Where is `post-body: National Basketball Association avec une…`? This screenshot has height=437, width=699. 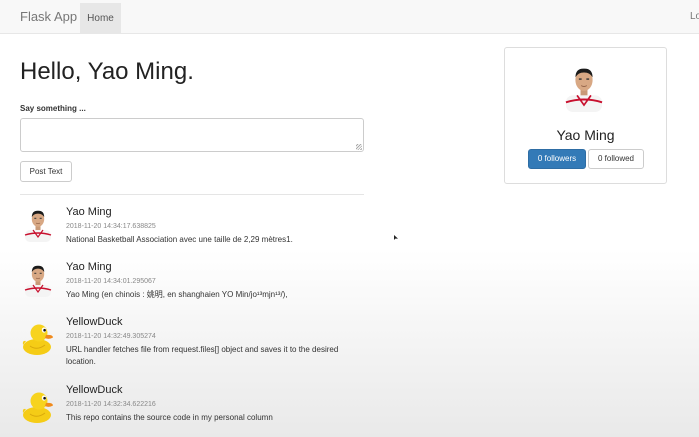
post-body: National Basketball Association avec une… is located at coordinates (179, 239).